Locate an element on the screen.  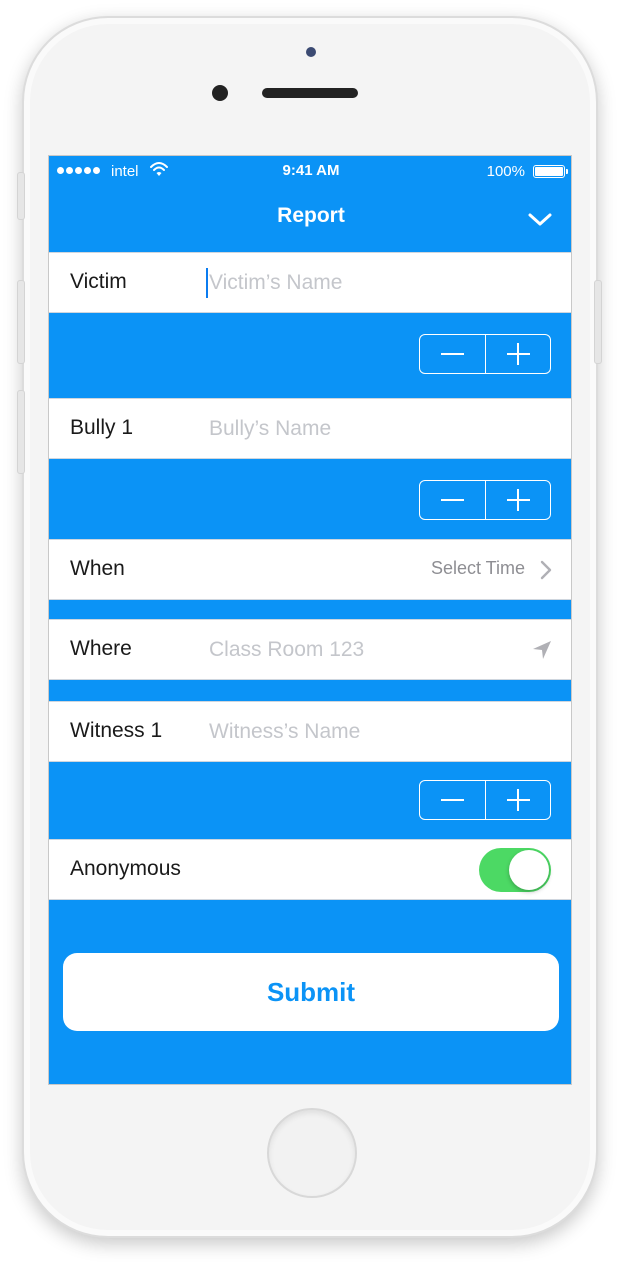
volume-up-button is located at coordinates (21, 322).